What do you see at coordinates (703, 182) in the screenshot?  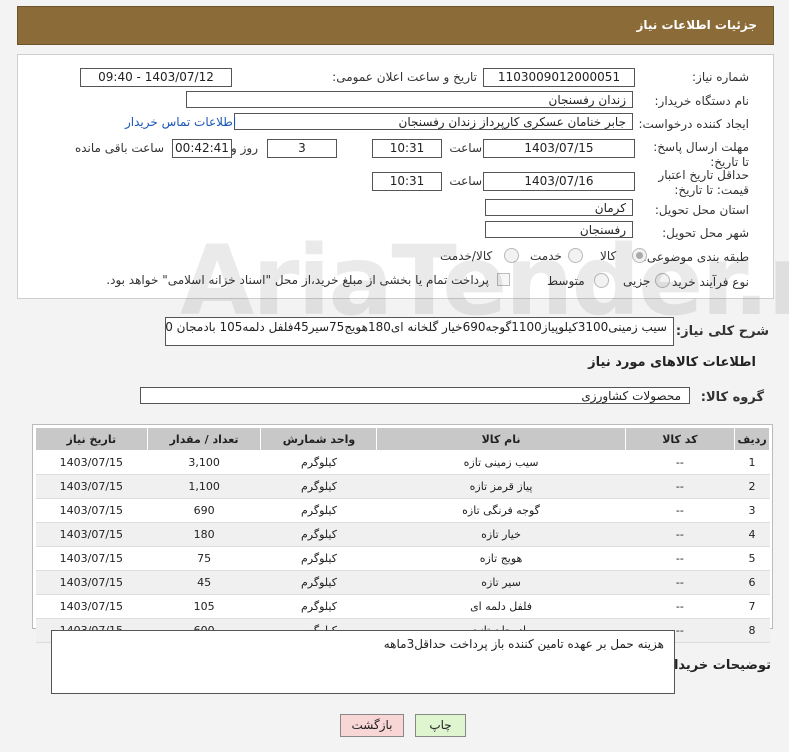 I see `min-validity-label: حداقل تاریخ اعتبار قیمت: تا تاریخ:` at bounding box center [703, 182].